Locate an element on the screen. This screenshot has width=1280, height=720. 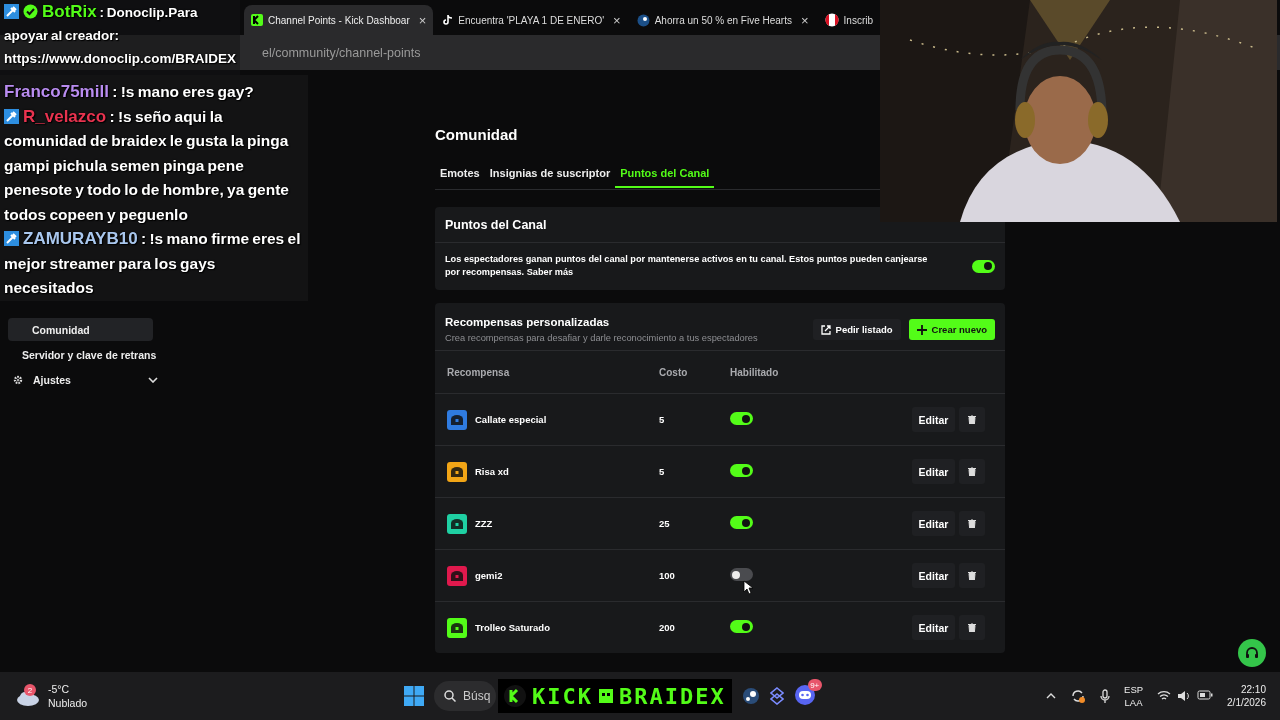
tab: Emotes is located at coordinates (460, 176).